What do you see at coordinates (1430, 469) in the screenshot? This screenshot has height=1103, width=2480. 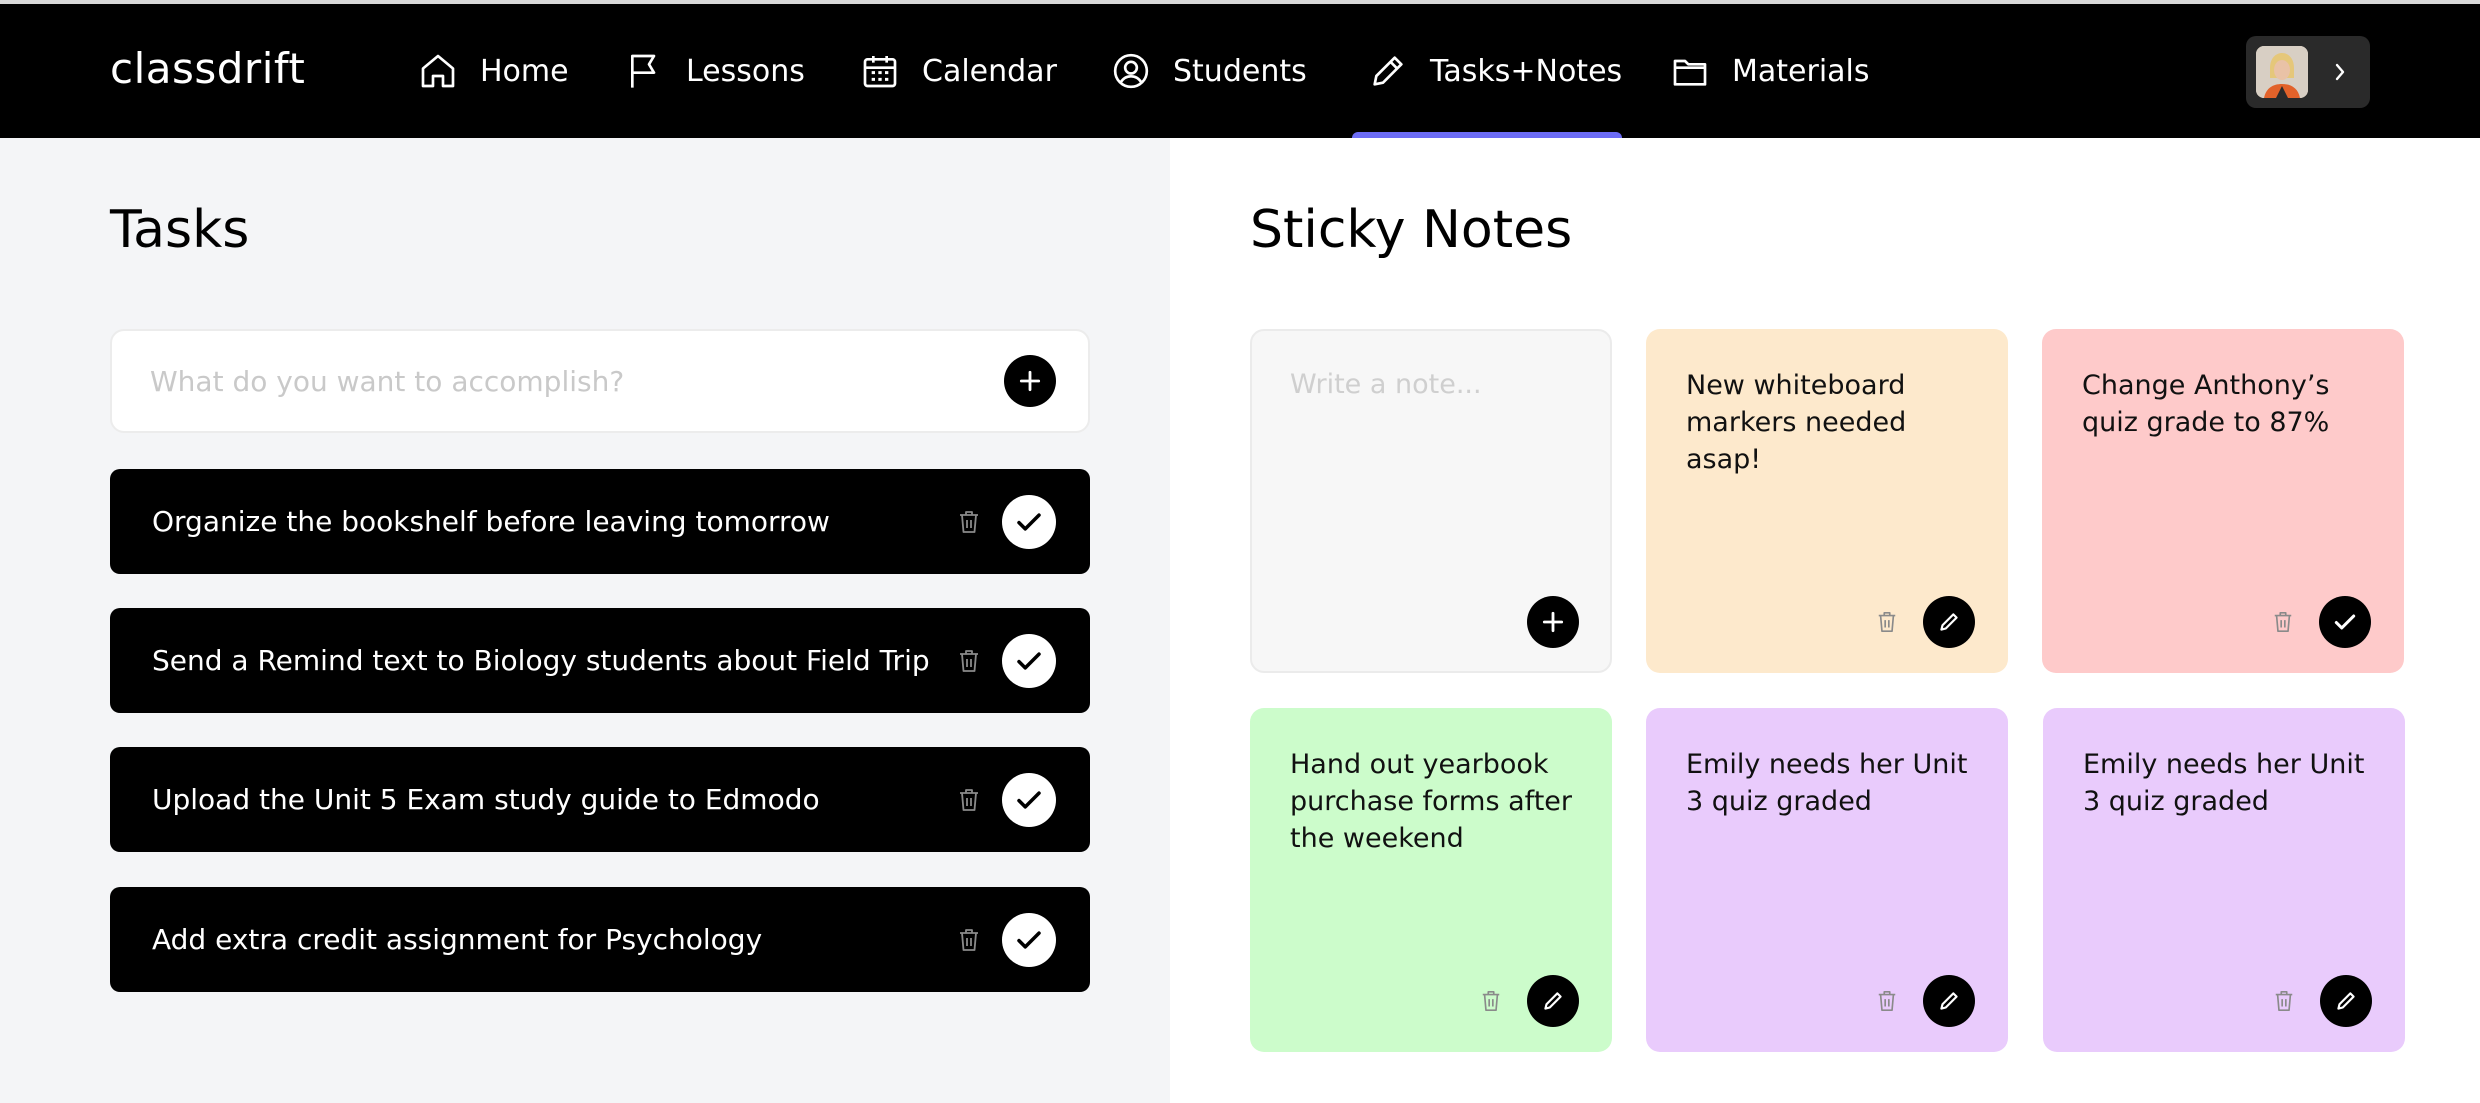 I see `note-input` at bounding box center [1430, 469].